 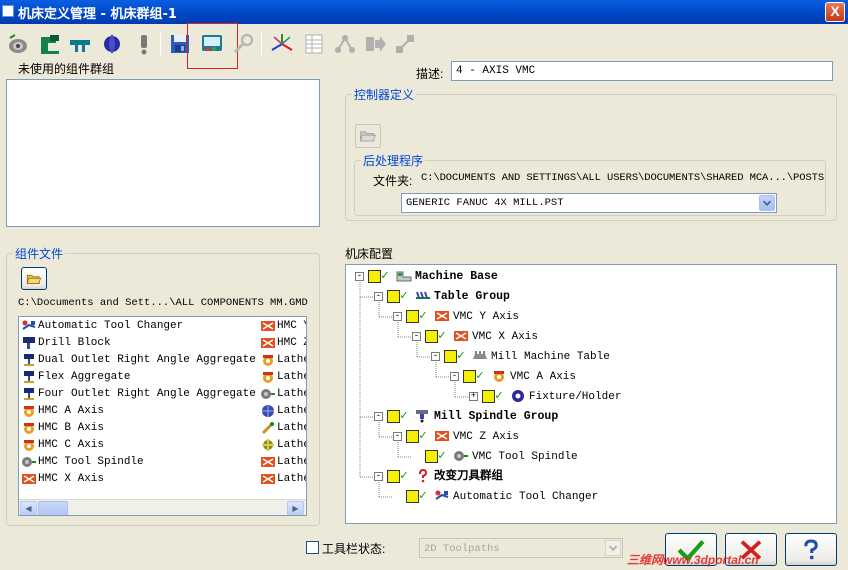 I want to click on help-button, so click(x=811, y=549).